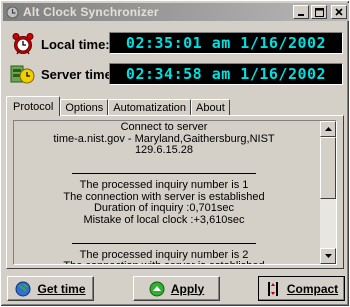 The width and height of the screenshot is (350, 307). I want to click on log-line: Connect to server, so click(164, 127).